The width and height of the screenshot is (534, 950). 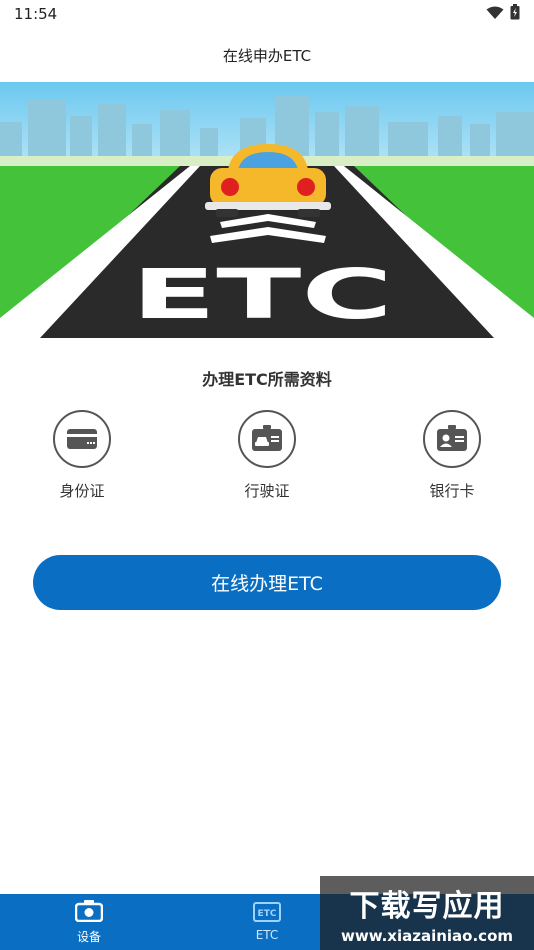 I want to click on status-icons, so click(x=503, y=14).